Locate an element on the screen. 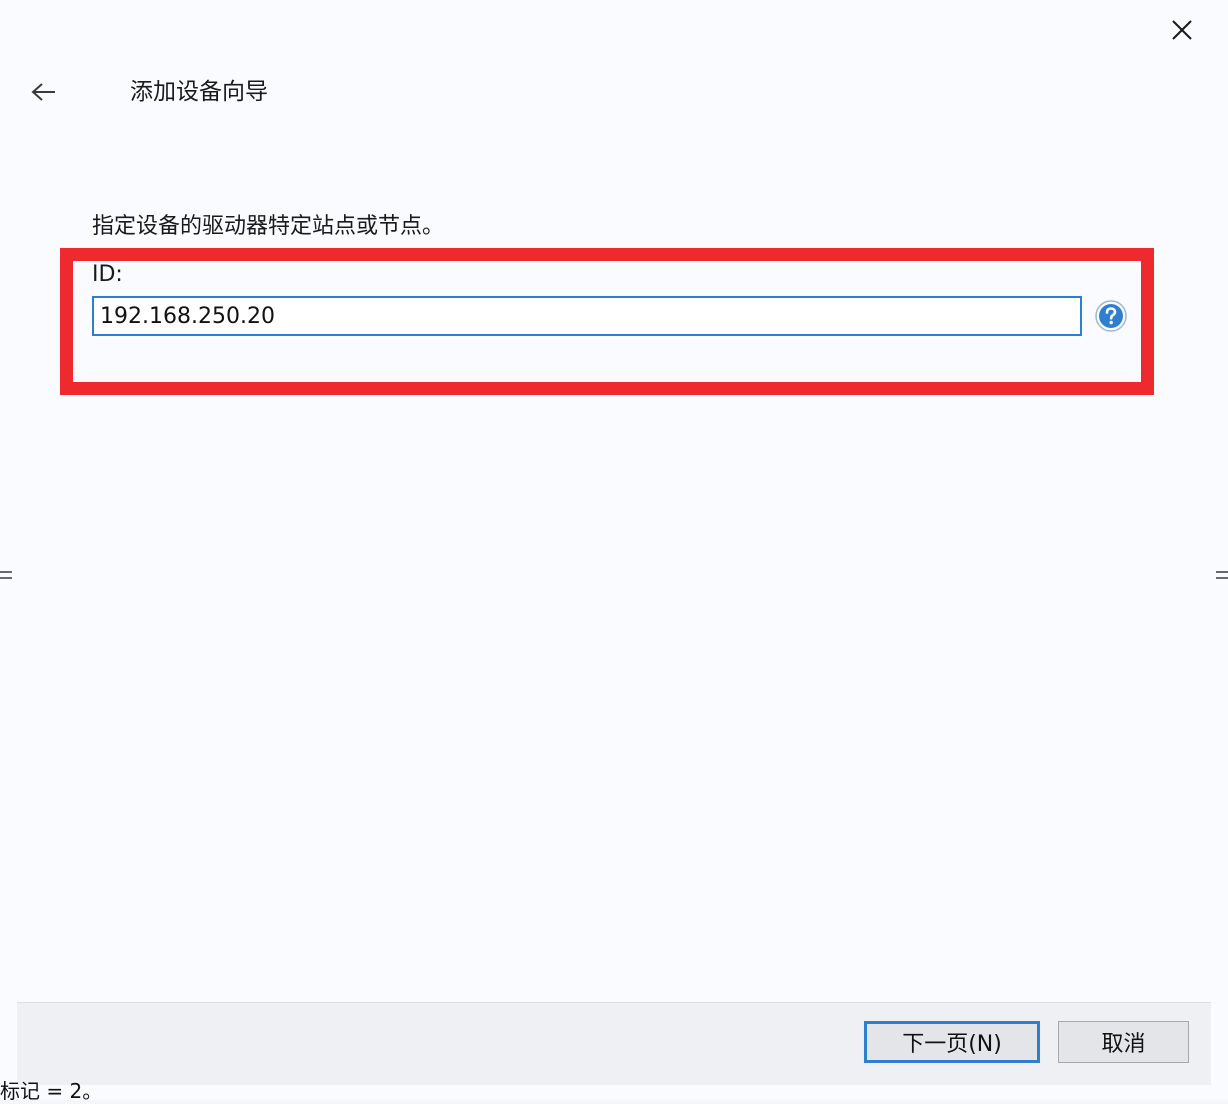  wizard-title: 添加设备向导 is located at coordinates (199, 92).